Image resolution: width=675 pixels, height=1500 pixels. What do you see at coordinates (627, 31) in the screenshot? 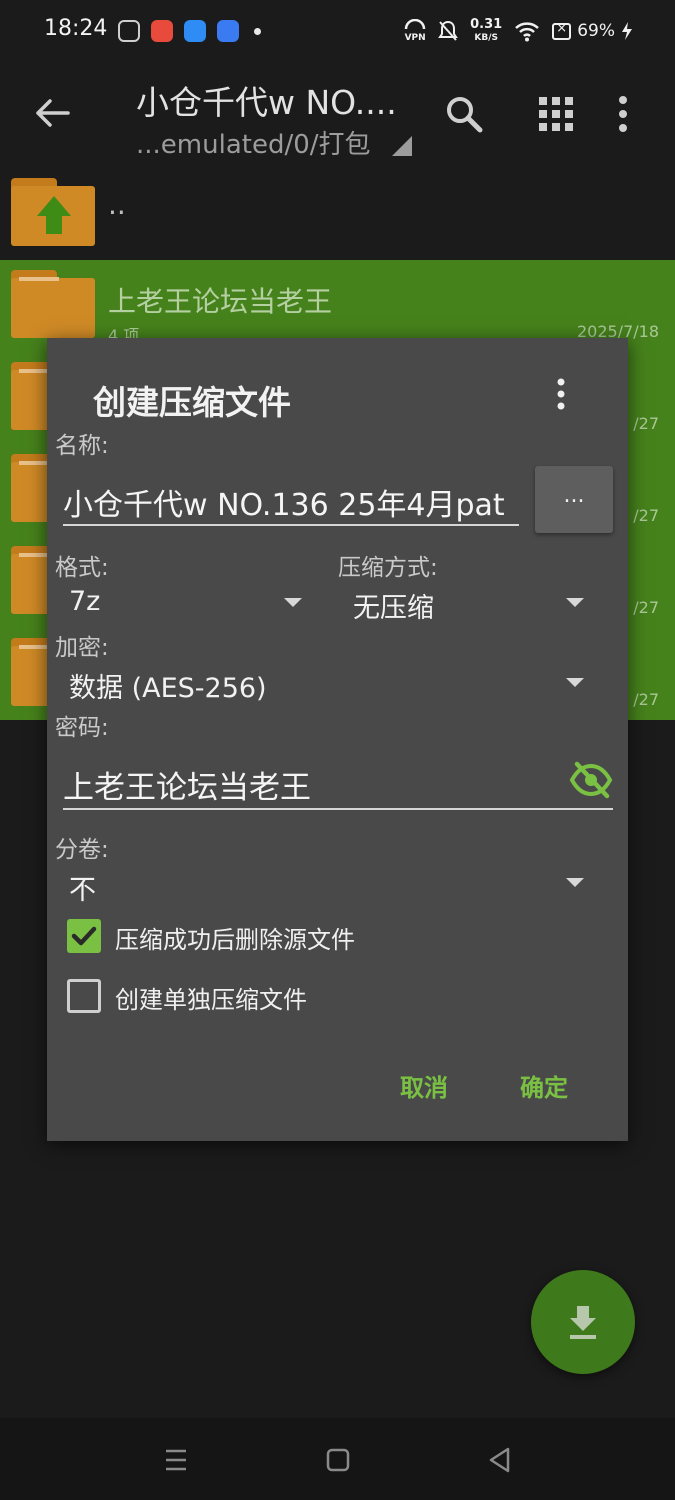
I see `charging-icon` at bounding box center [627, 31].